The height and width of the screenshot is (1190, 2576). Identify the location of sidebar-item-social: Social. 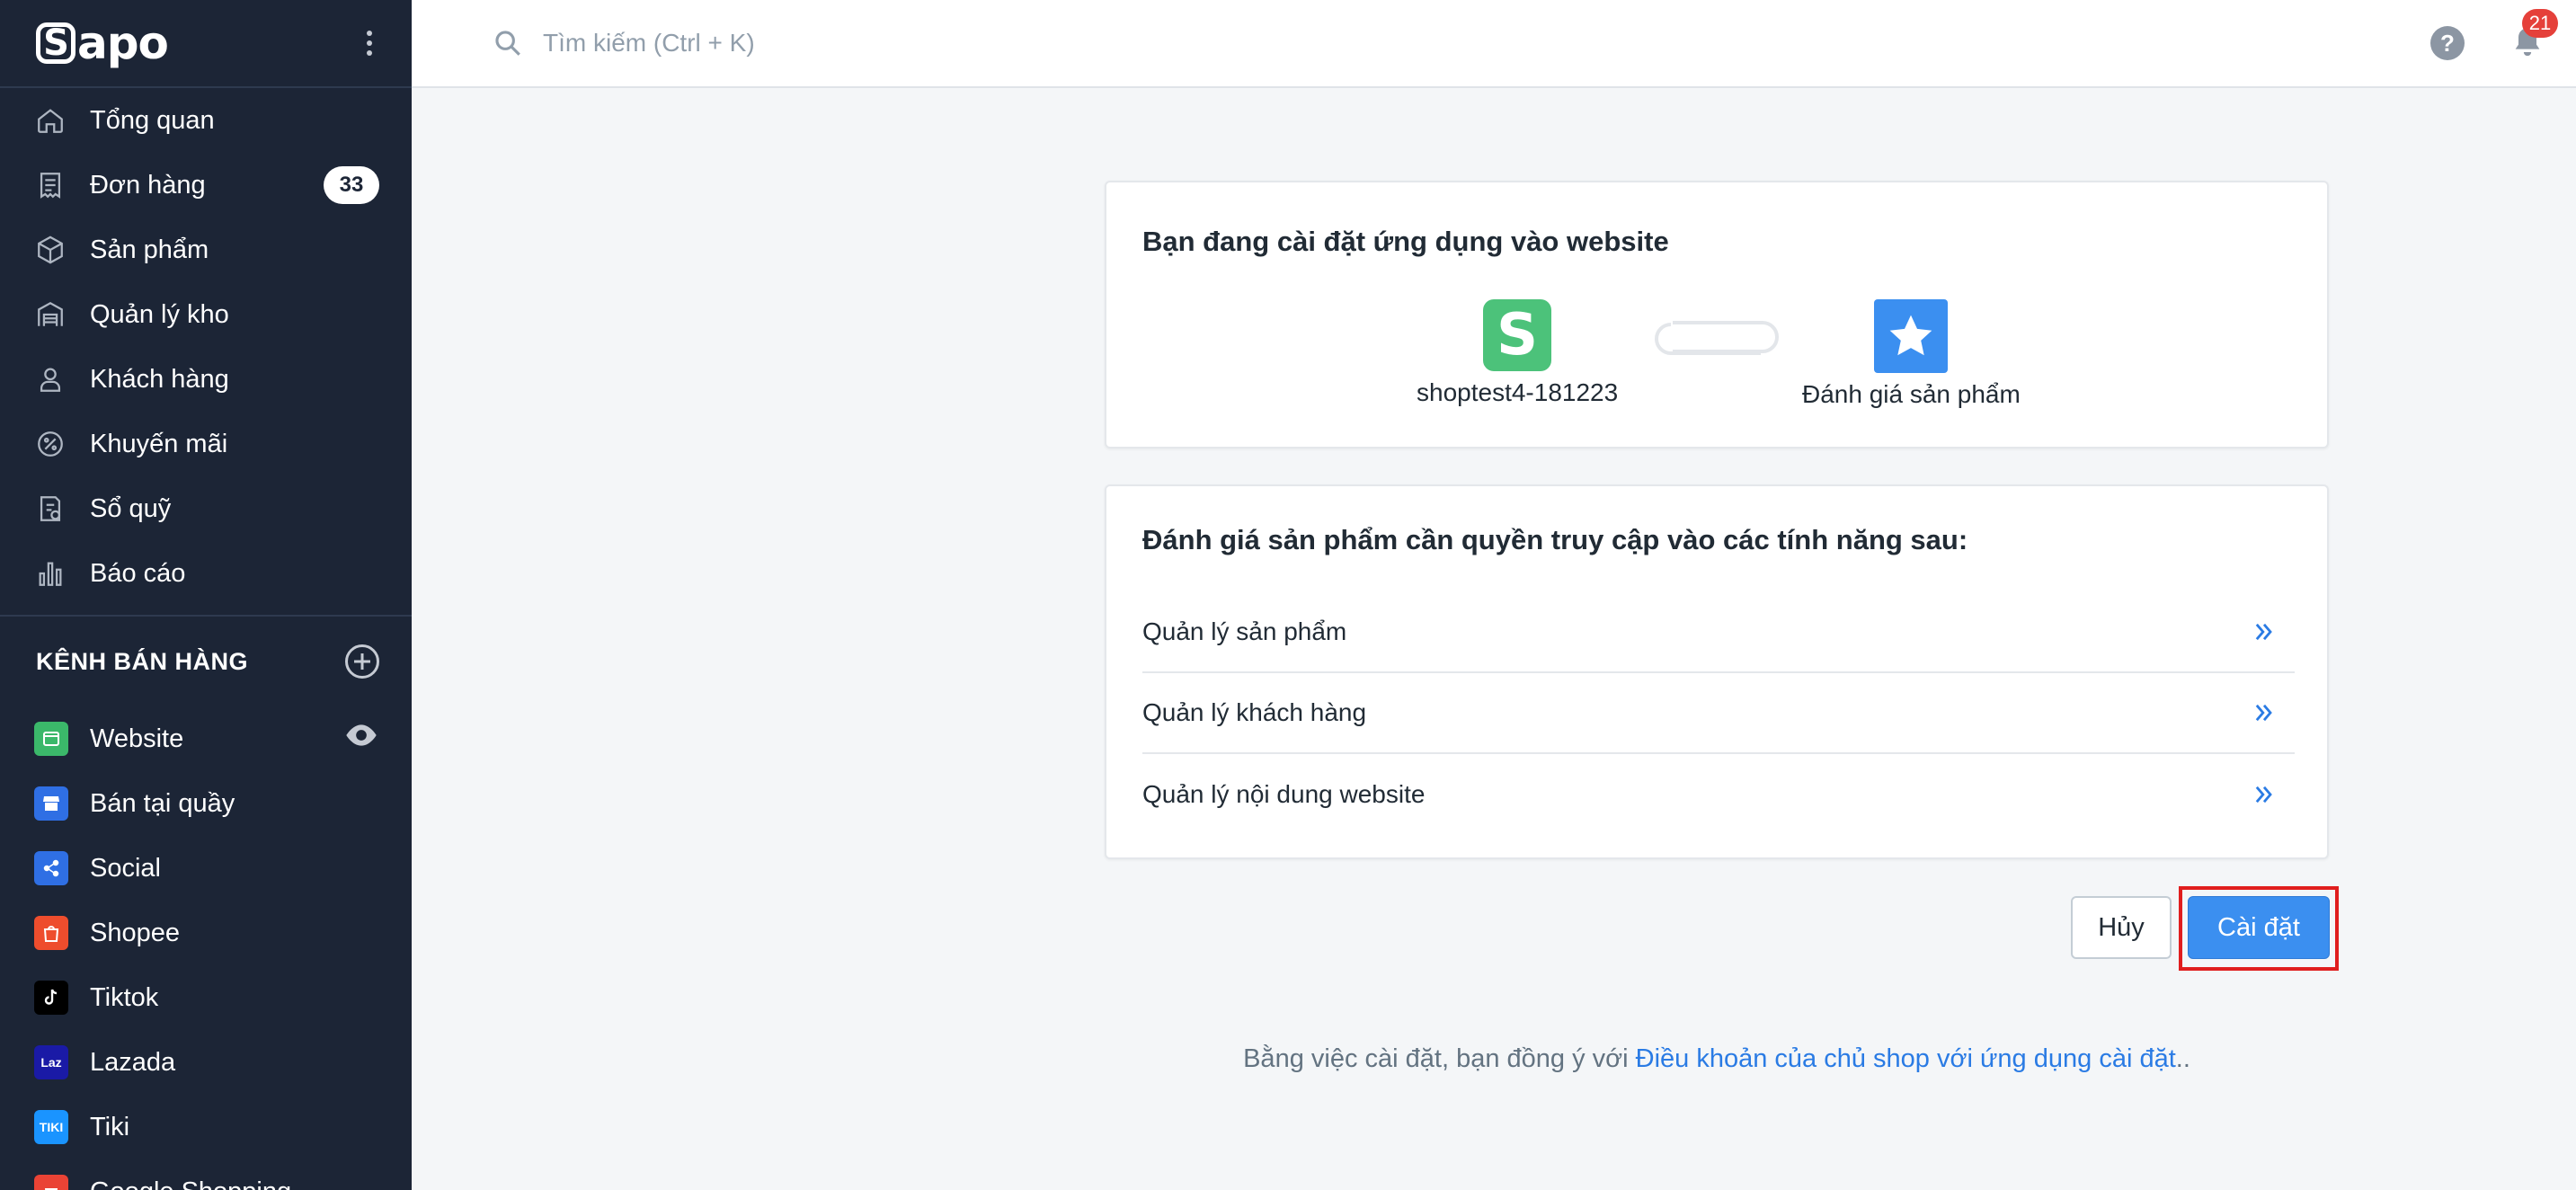
(206, 868).